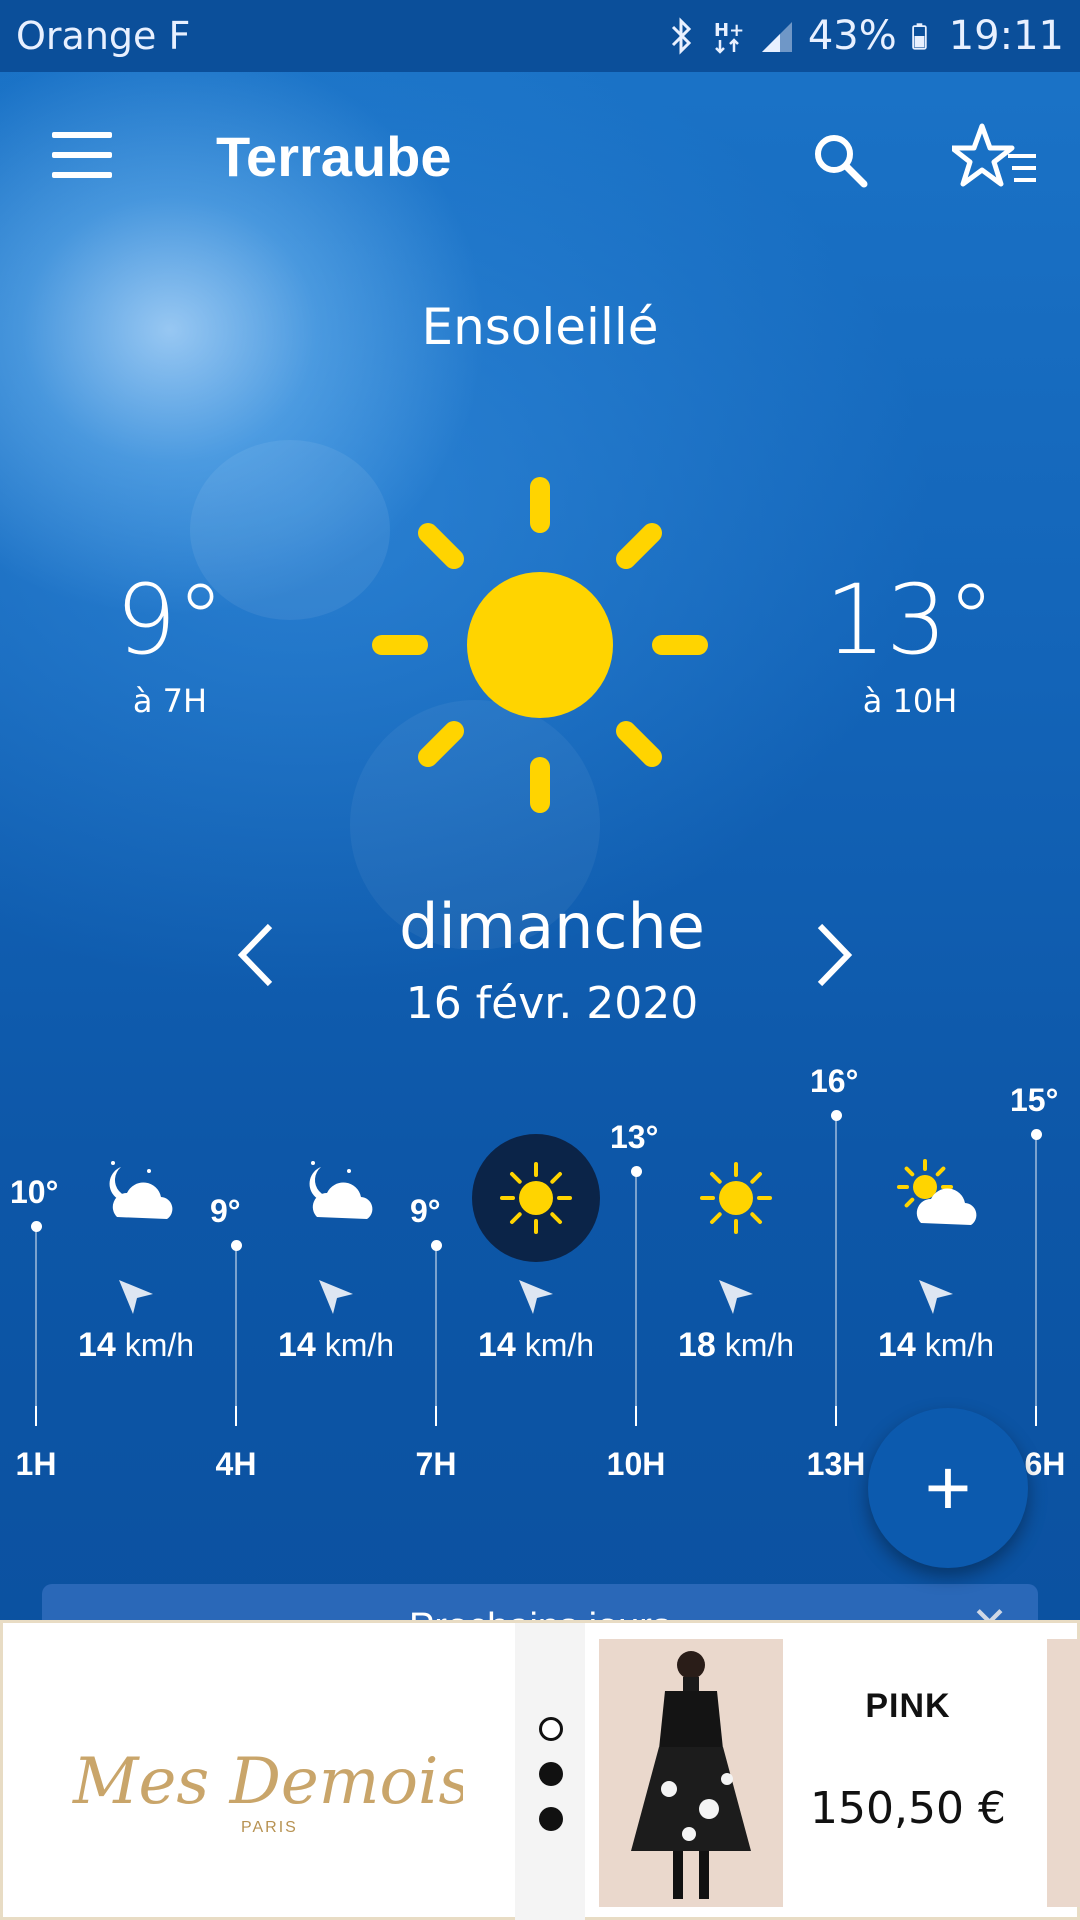 This screenshot has width=1080, height=1920. Describe the element at coordinates (936, 1198) in the screenshot. I see `sun-cloud-icon` at that location.